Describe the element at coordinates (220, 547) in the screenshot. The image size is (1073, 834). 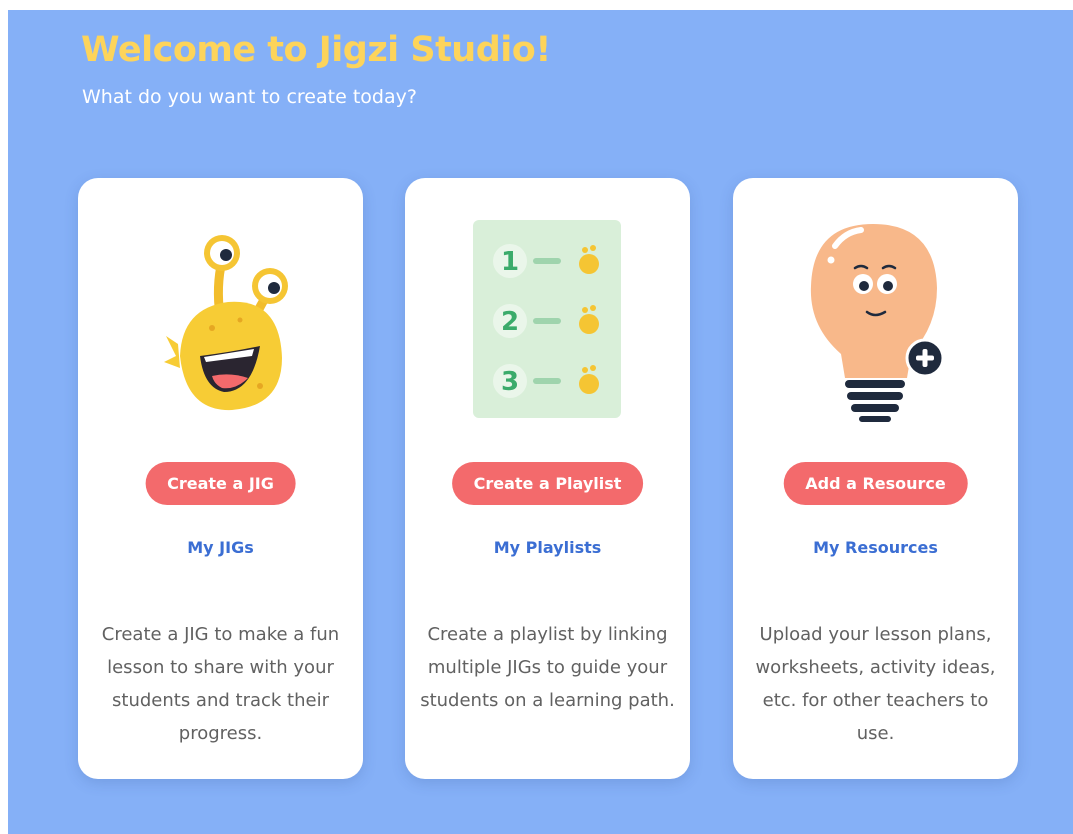
I see `my-jigs-link: My JIGs` at that location.